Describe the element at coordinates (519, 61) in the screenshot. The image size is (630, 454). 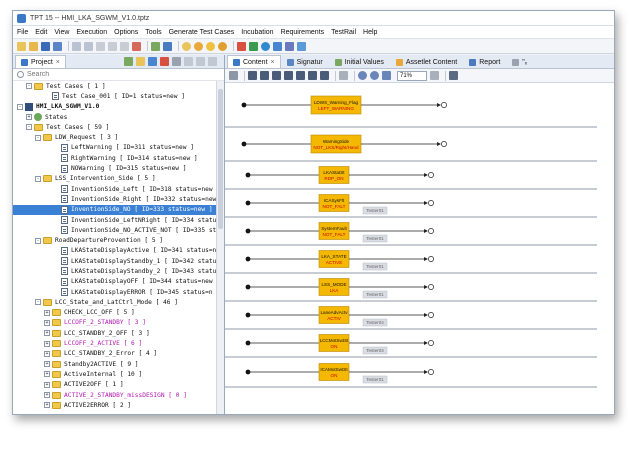
I see `tab-: "ₓ` at that location.